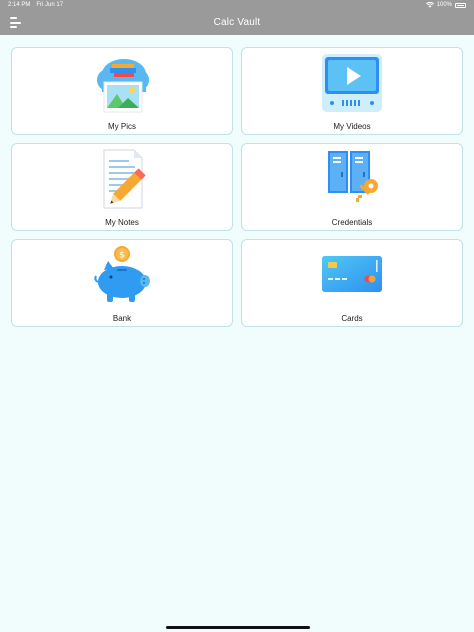  I want to click on status-left: 2:14 PM Fri Jun 17, so click(35, 5).